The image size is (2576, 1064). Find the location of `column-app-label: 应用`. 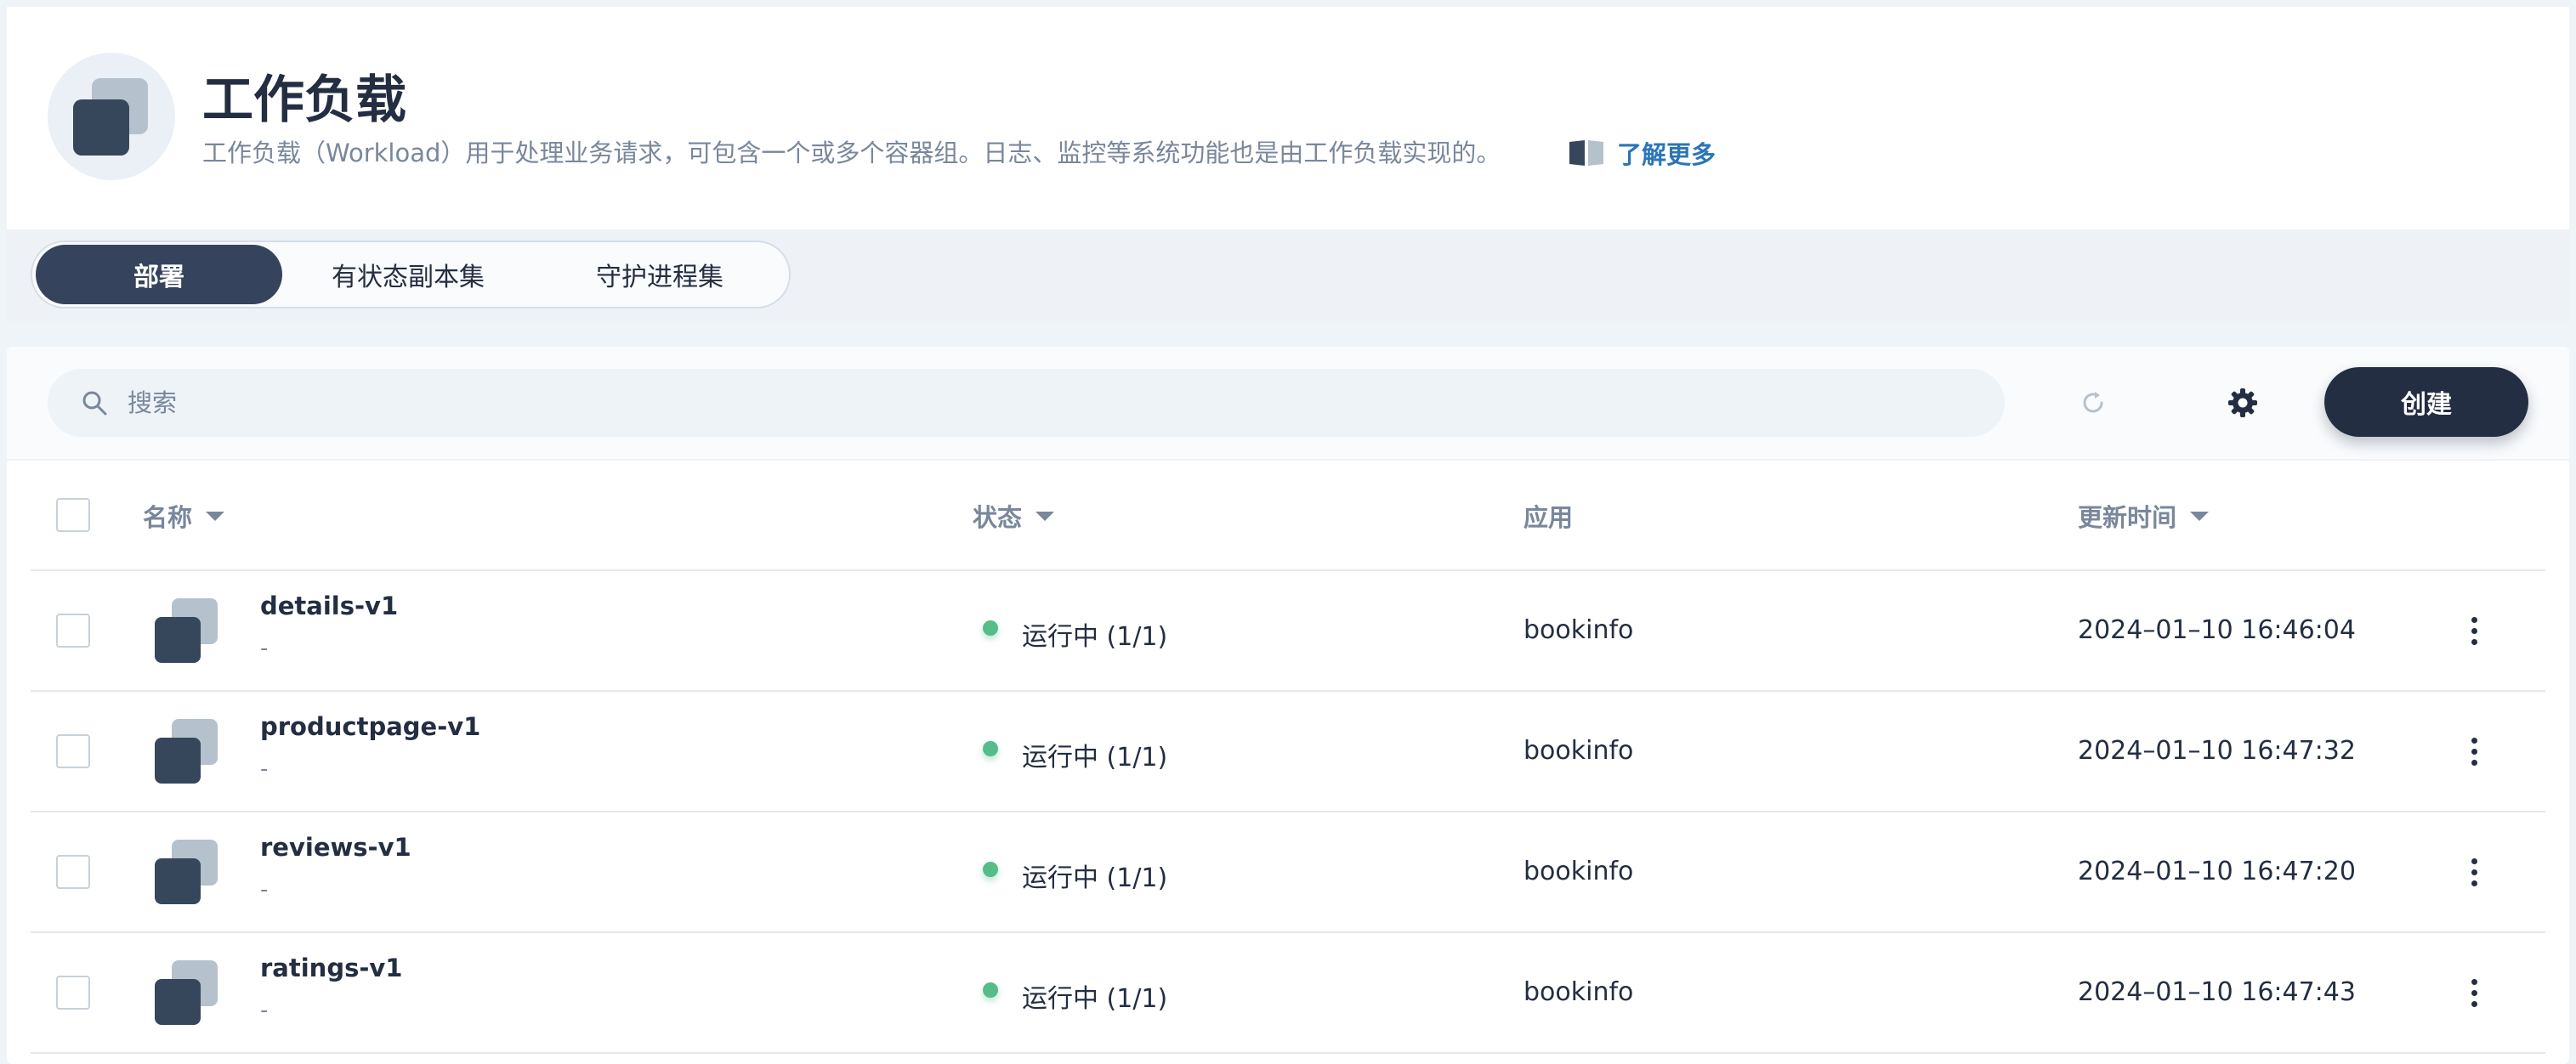

column-app-label: 应用 is located at coordinates (1549, 517).